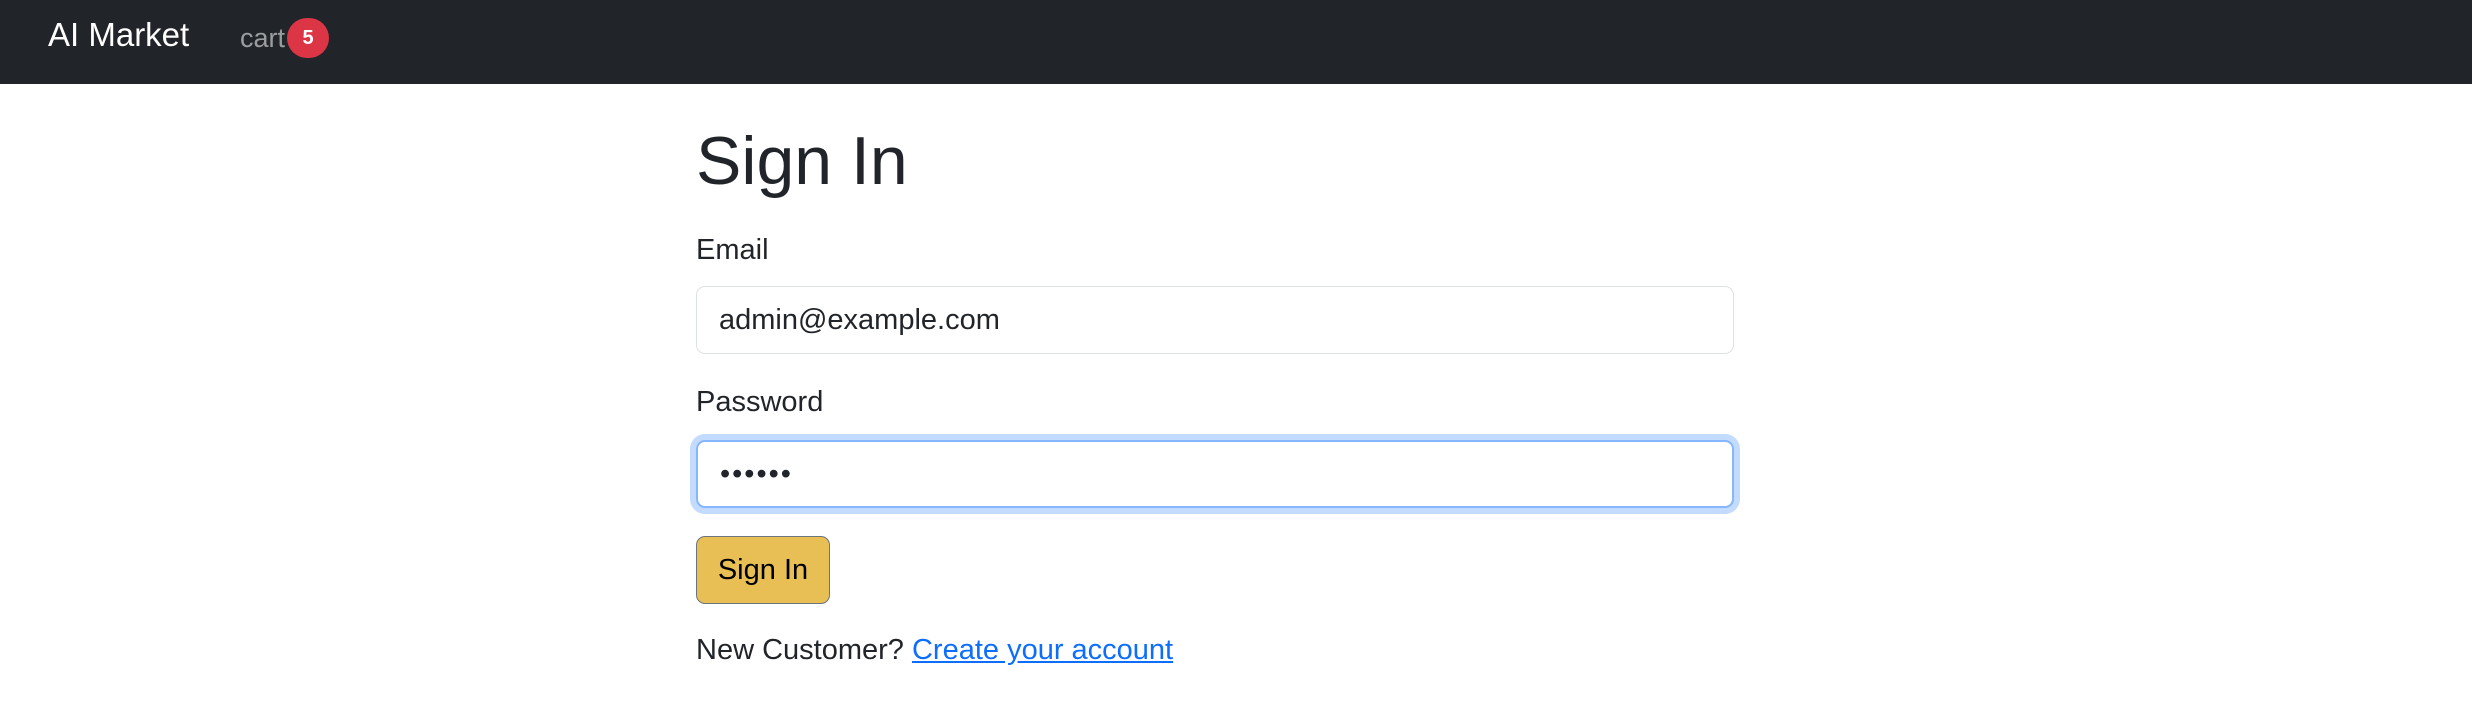 Image resolution: width=2472 pixels, height=716 pixels. I want to click on cart-count-badge: 5, so click(308, 38).